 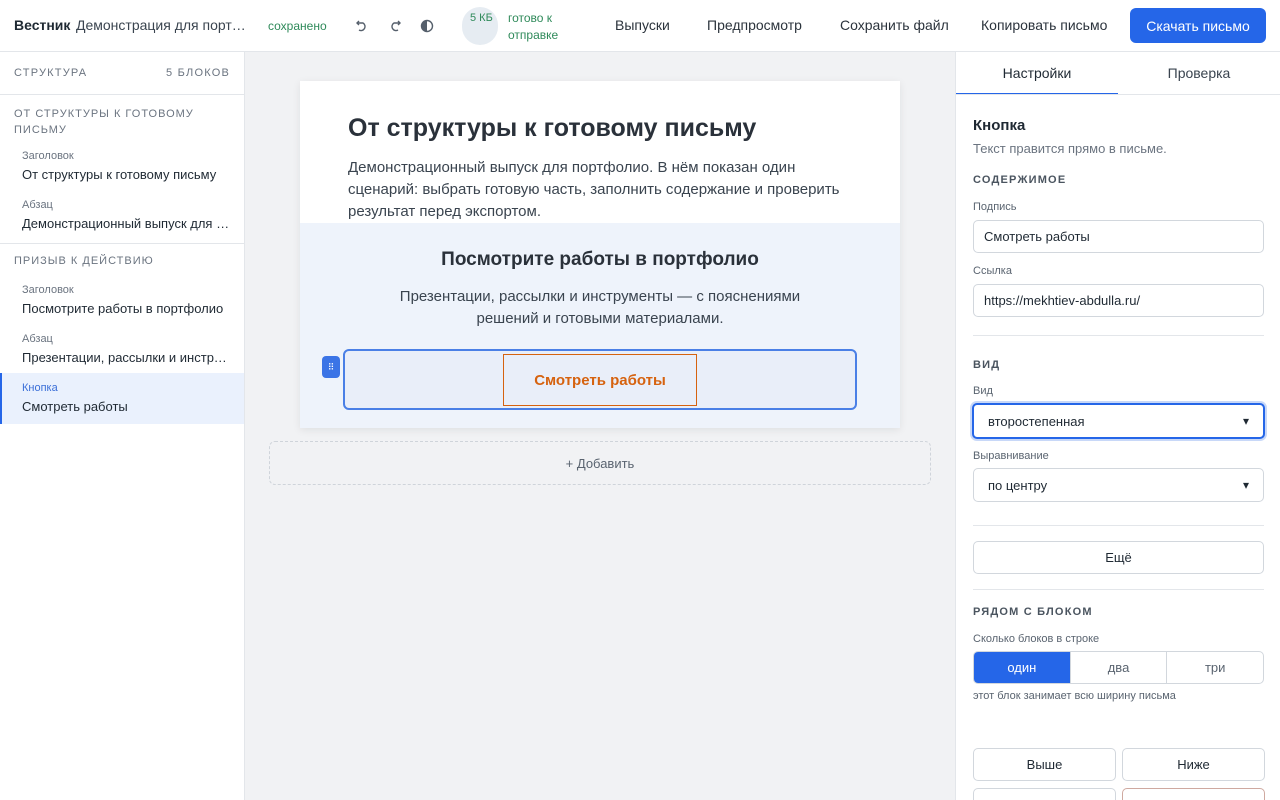 What do you see at coordinates (1037, 73) in the screenshot?
I see `tab-settings: Настройки` at bounding box center [1037, 73].